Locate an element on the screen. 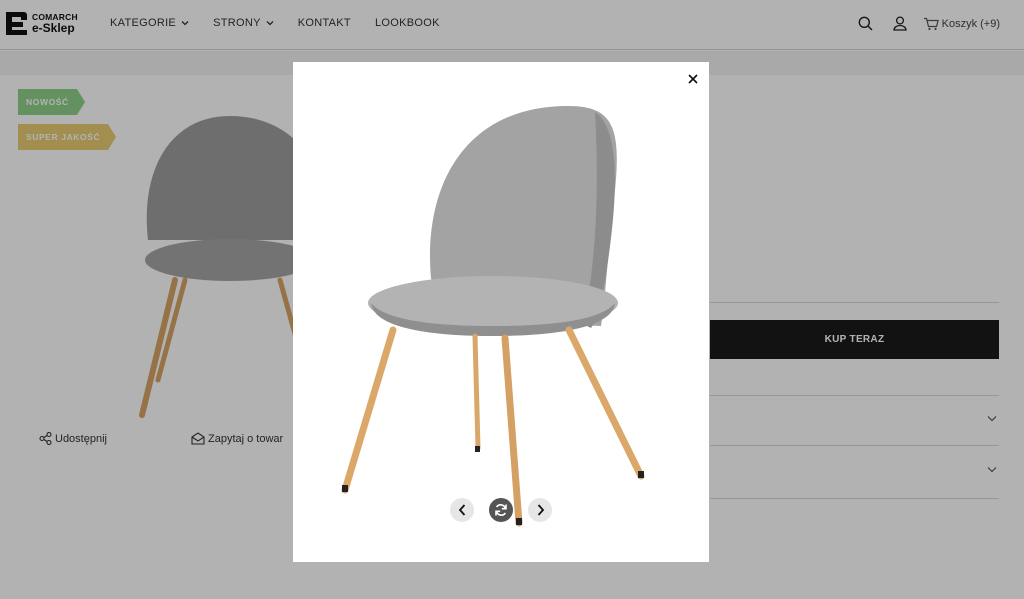  rotate-icon is located at coordinates (501, 510).